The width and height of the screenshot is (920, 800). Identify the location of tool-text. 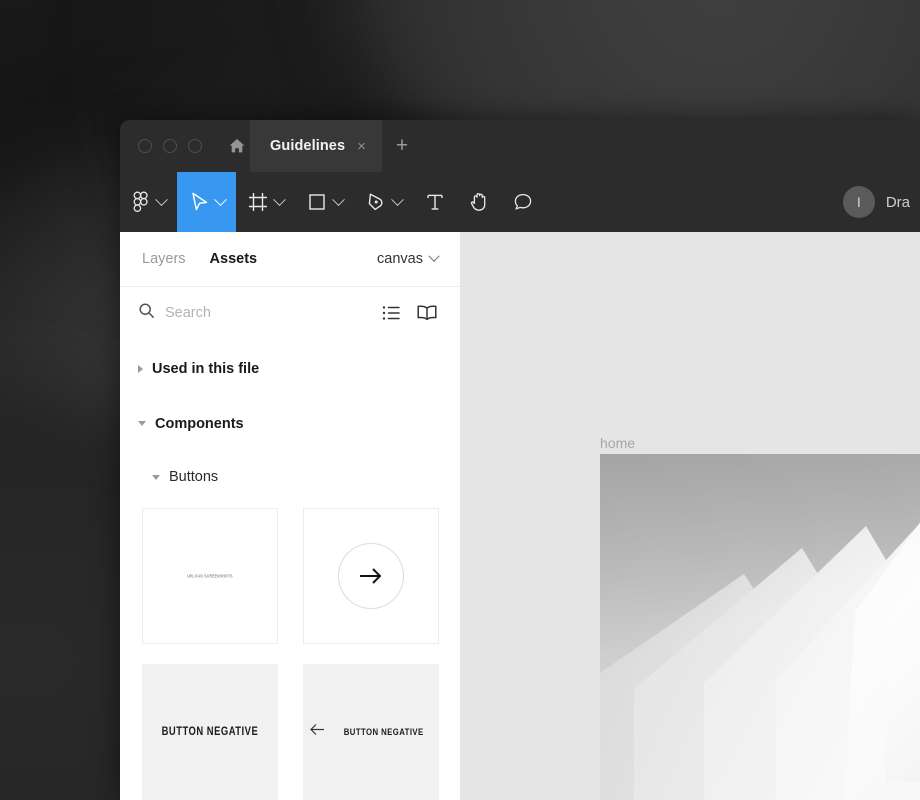
(435, 202).